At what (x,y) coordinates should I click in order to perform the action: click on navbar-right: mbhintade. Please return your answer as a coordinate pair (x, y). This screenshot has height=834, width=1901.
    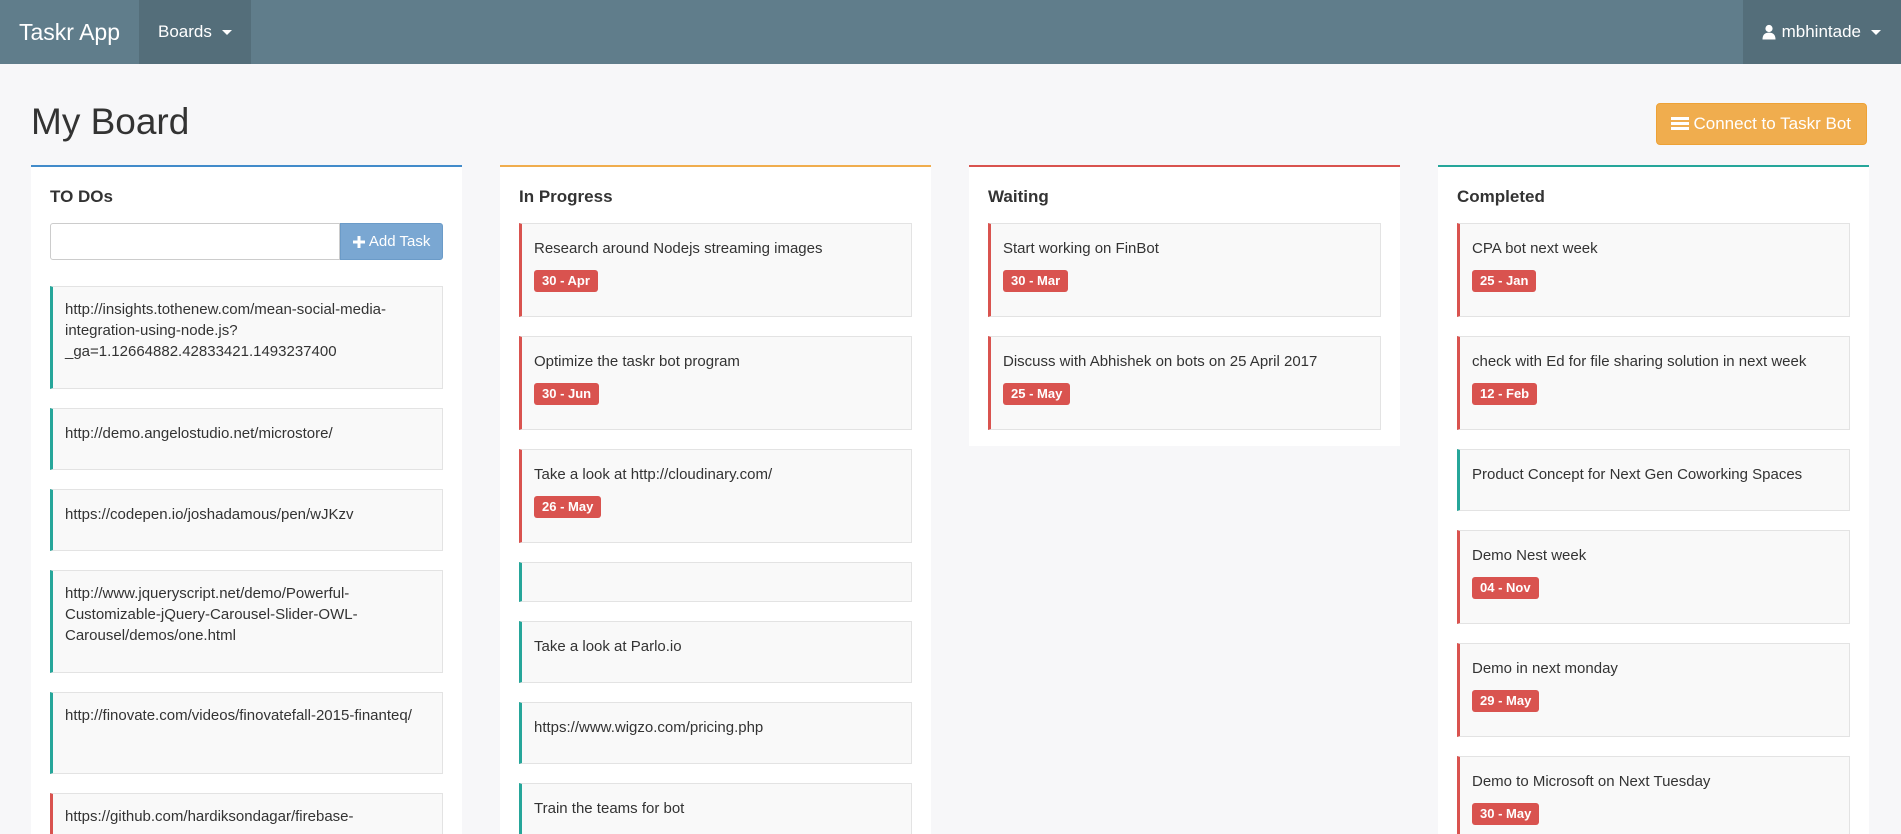
    Looking at the image, I should click on (1821, 32).